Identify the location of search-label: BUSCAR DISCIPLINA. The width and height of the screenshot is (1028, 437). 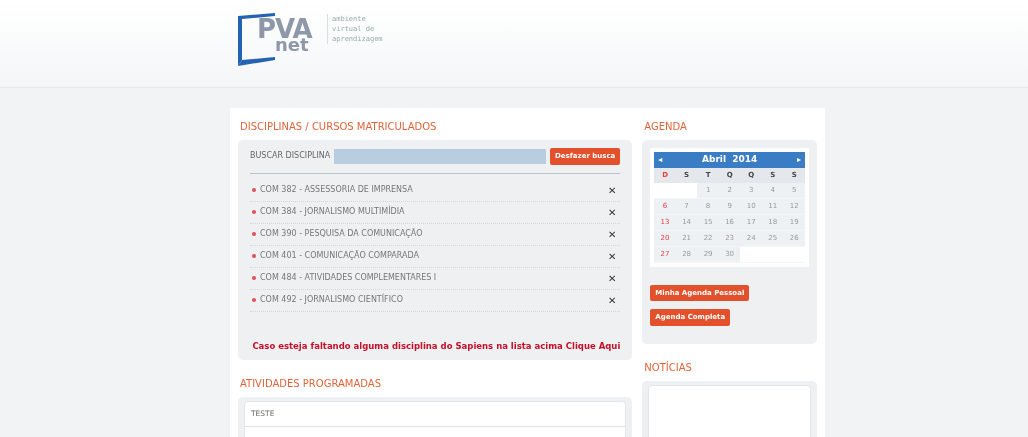
(290, 156).